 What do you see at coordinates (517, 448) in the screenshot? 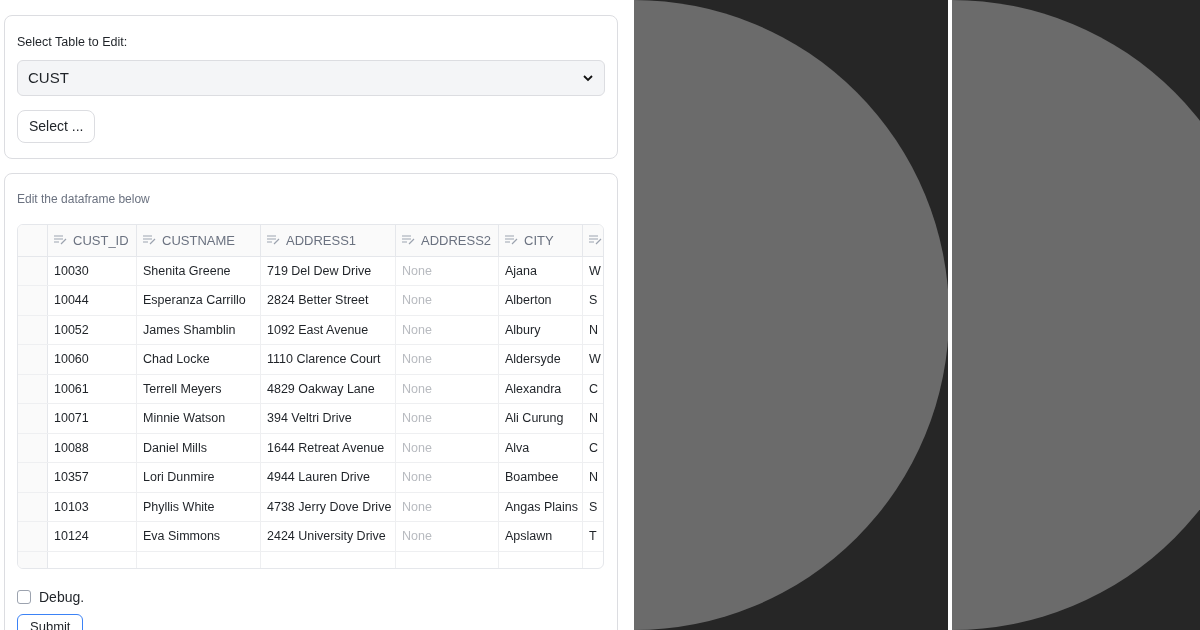
I see `table-cell-text: Alva` at bounding box center [517, 448].